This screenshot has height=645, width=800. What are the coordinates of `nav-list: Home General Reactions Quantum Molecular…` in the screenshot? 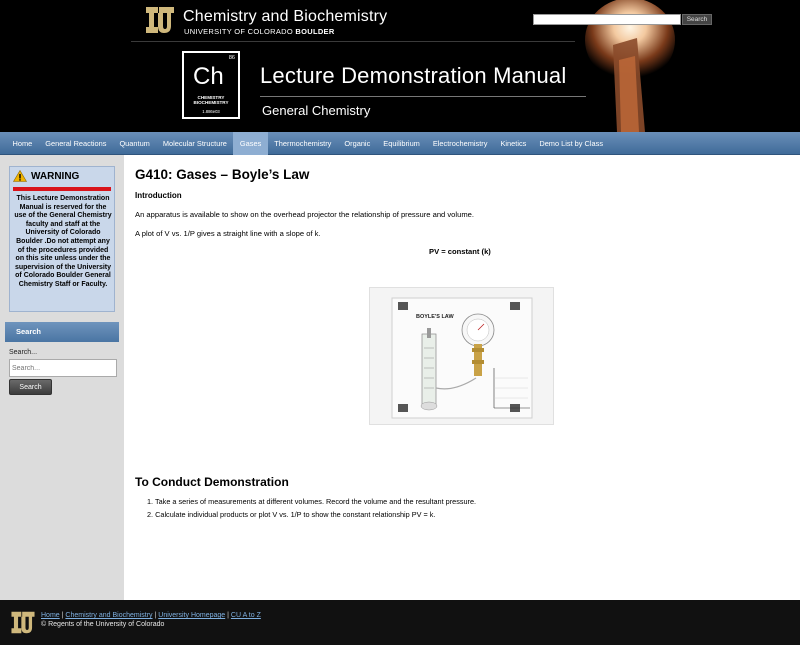 It's located at (400, 143).